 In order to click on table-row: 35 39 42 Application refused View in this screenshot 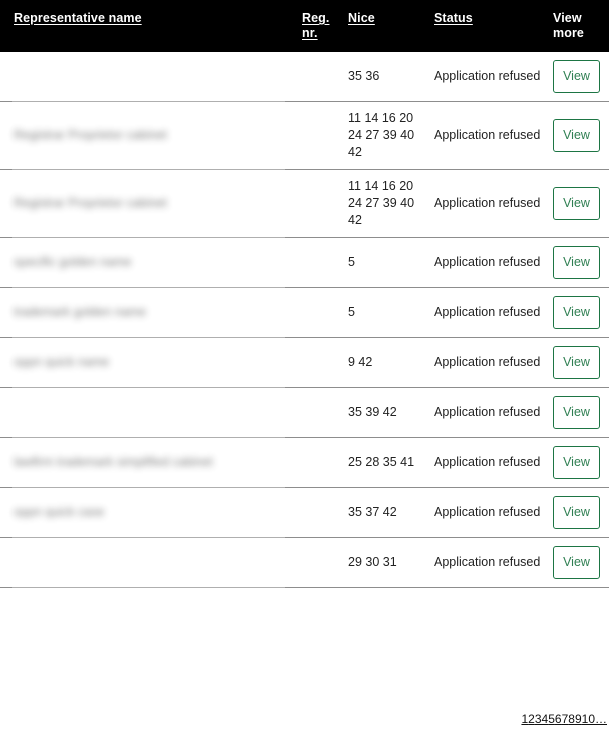, I will do `click(304, 412)`.